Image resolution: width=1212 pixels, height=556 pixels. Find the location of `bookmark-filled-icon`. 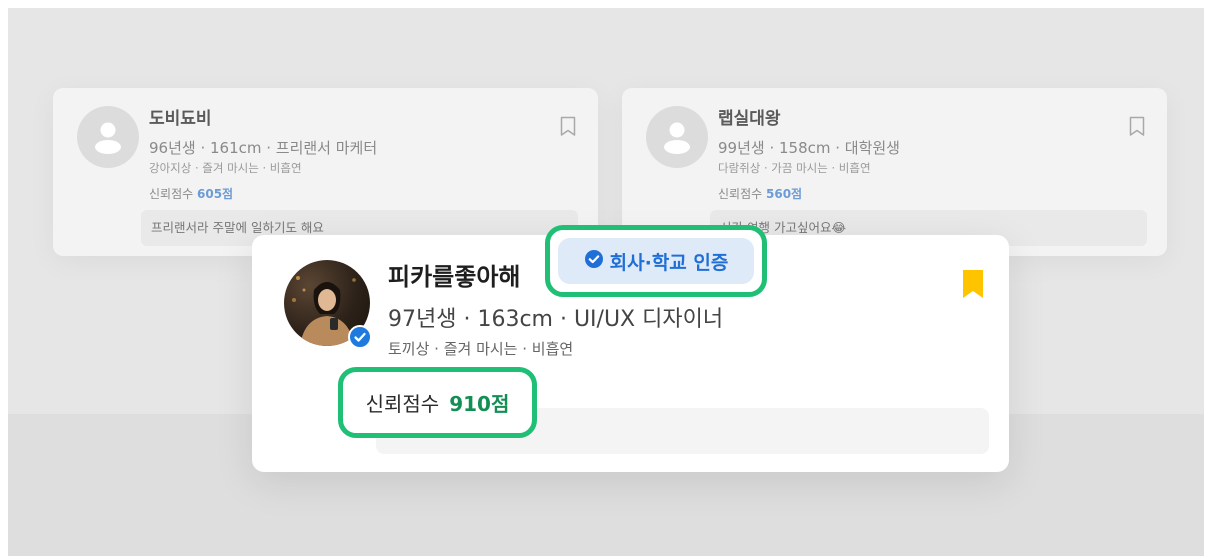

bookmark-filled-icon is located at coordinates (973, 286).